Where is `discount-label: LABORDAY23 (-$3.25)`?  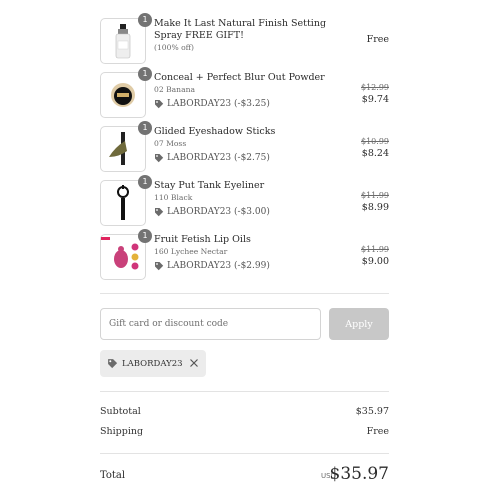 discount-label: LABORDAY23 (-$3.25) is located at coordinates (218, 104).